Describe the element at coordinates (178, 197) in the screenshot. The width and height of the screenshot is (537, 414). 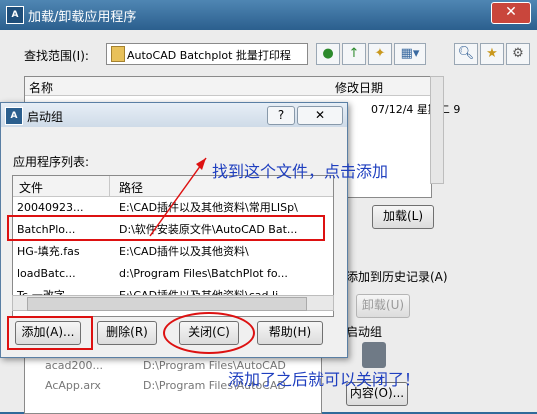
I see `annotation-arrow` at that location.